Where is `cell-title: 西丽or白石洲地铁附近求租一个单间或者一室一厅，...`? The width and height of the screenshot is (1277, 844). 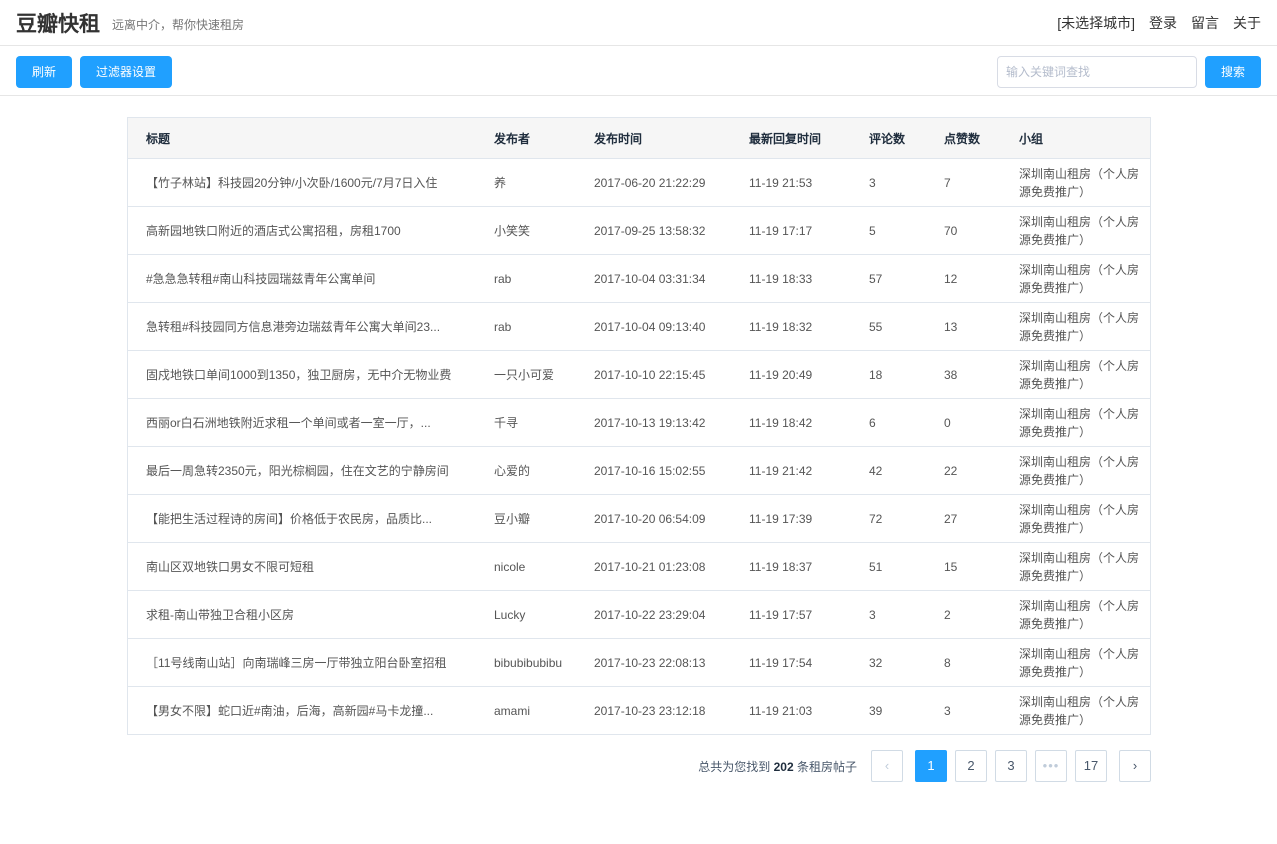 cell-title: 西丽or白石洲地铁附近求租一个单间或者一室一厅，... is located at coordinates (302, 422).